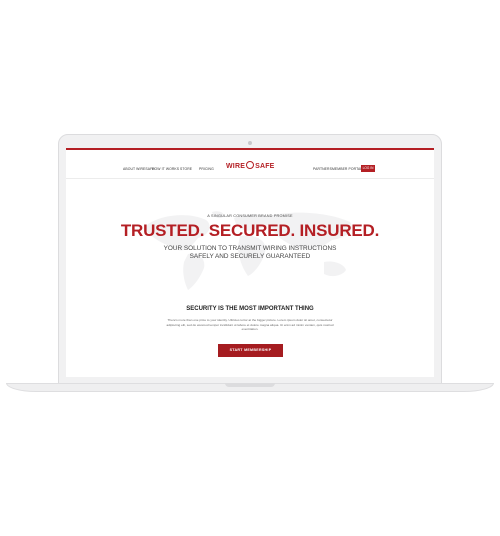 Image resolution: width=500 pixels, height=536 pixels. What do you see at coordinates (250, 143) in the screenshot?
I see `webcam-icon` at bounding box center [250, 143].